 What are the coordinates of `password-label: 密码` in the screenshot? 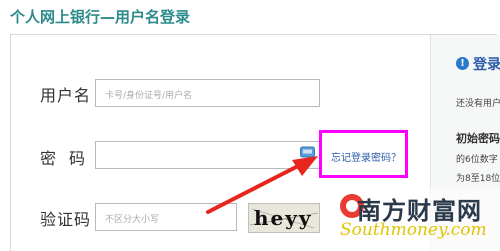 It's located at (69, 158).